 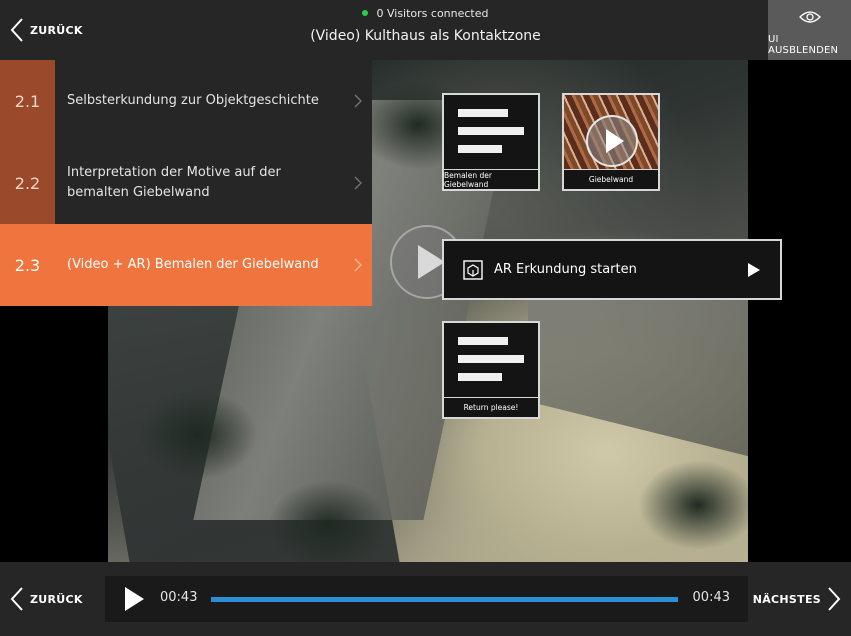 I want to click on page-title: (Video) Kulthaus als Kontaktzone, so click(x=425, y=36).